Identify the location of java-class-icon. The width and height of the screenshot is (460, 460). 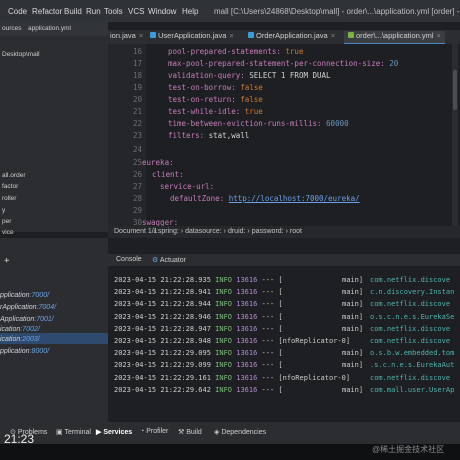
(153, 35).